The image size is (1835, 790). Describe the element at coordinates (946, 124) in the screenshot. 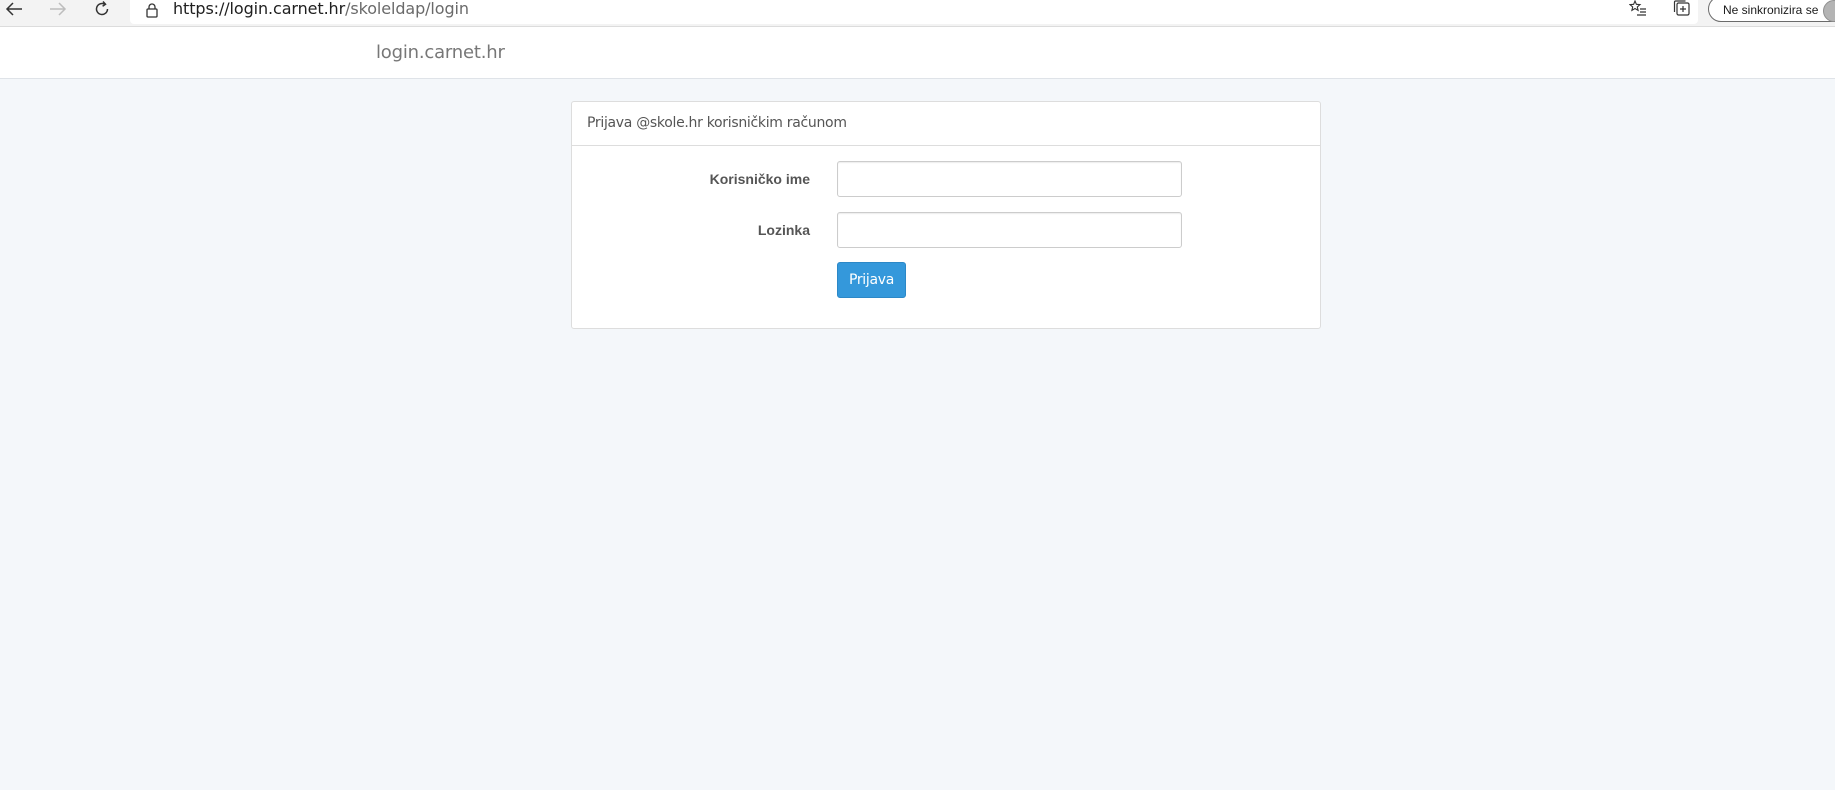

I see `login-panel-title: Prijava @skole.hr korisničkim računom` at that location.